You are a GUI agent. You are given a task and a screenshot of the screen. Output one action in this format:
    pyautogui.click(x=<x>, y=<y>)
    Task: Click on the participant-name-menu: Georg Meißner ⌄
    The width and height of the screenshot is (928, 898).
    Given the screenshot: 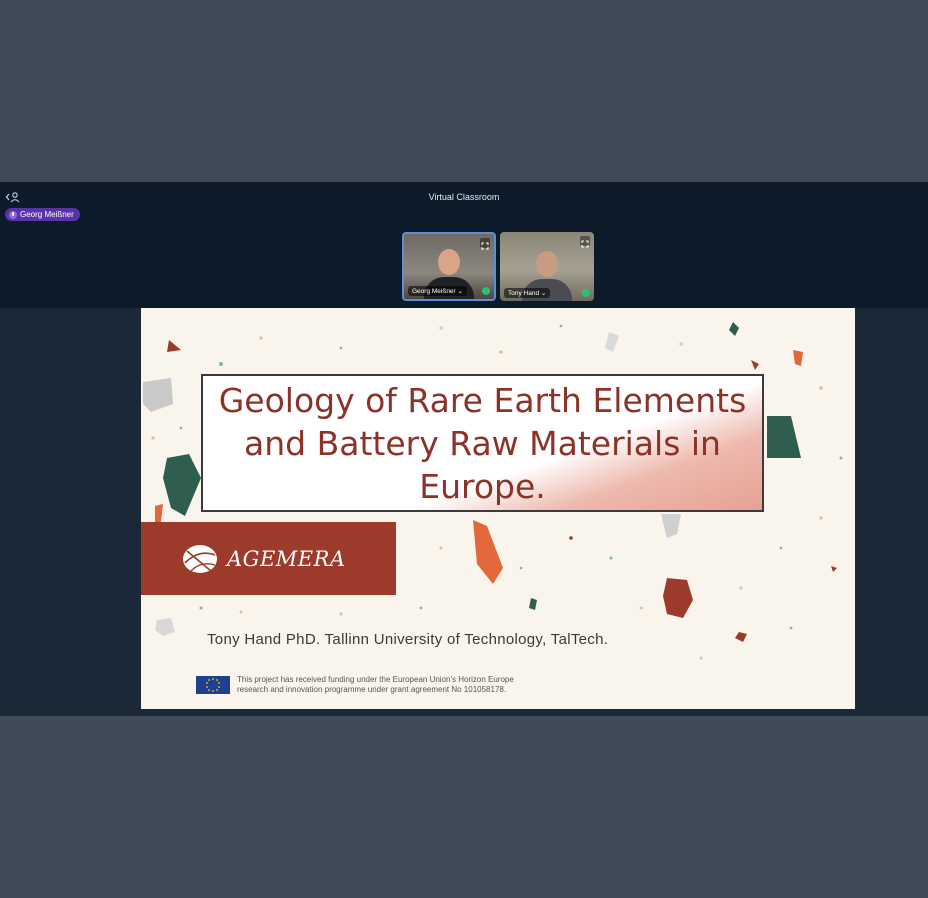 What is the action you would take?
    pyautogui.click(x=437, y=291)
    